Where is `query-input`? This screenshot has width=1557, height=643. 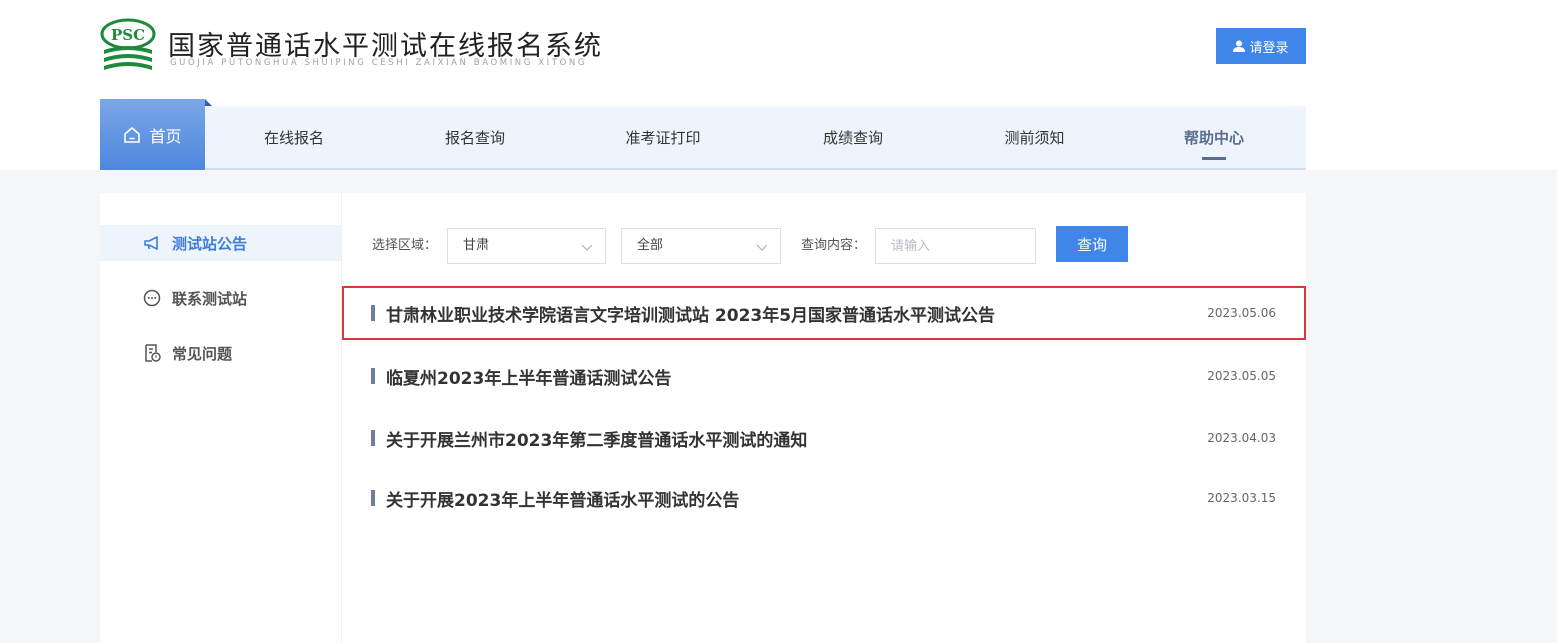
query-input is located at coordinates (955, 246).